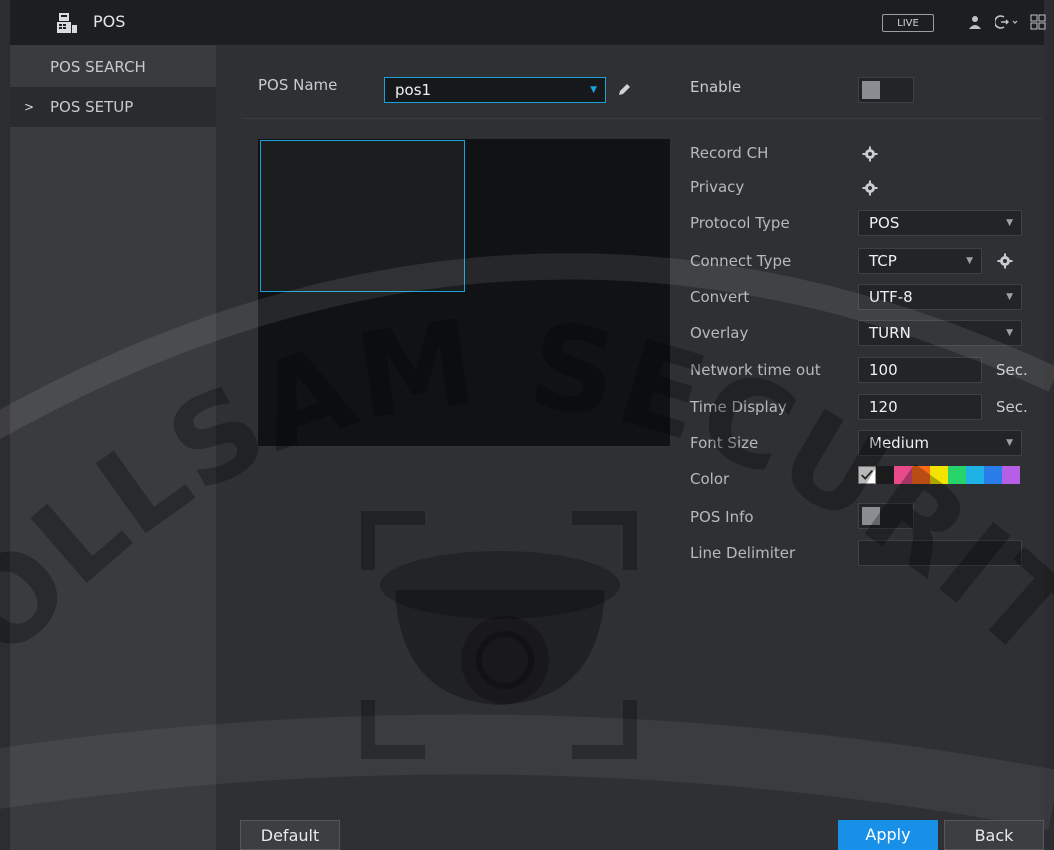  What do you see at coordinates (886, 516) in the screenshot?
I see `pos-info-toggle` at bounding box center [886, 516].